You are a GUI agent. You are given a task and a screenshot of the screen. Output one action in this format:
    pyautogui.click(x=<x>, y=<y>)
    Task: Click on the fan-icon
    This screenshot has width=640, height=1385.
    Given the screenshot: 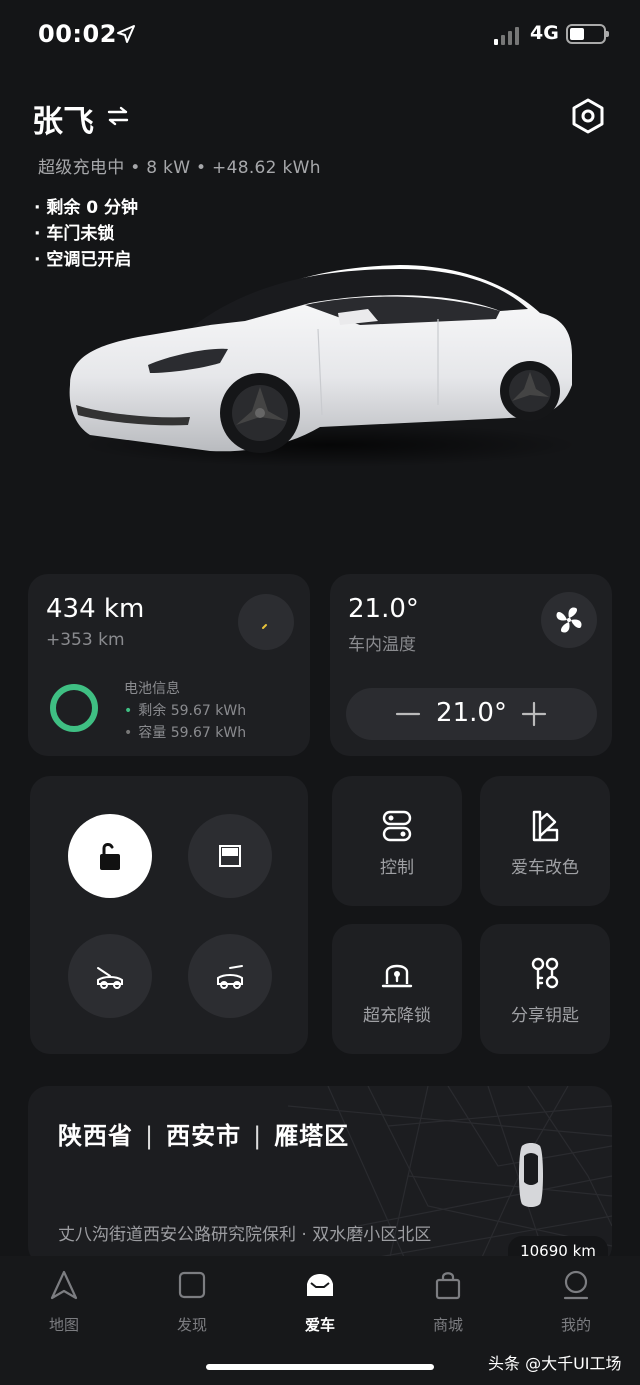 What is the action you would take?
    pyautogui.click(x=569, y=620)
    